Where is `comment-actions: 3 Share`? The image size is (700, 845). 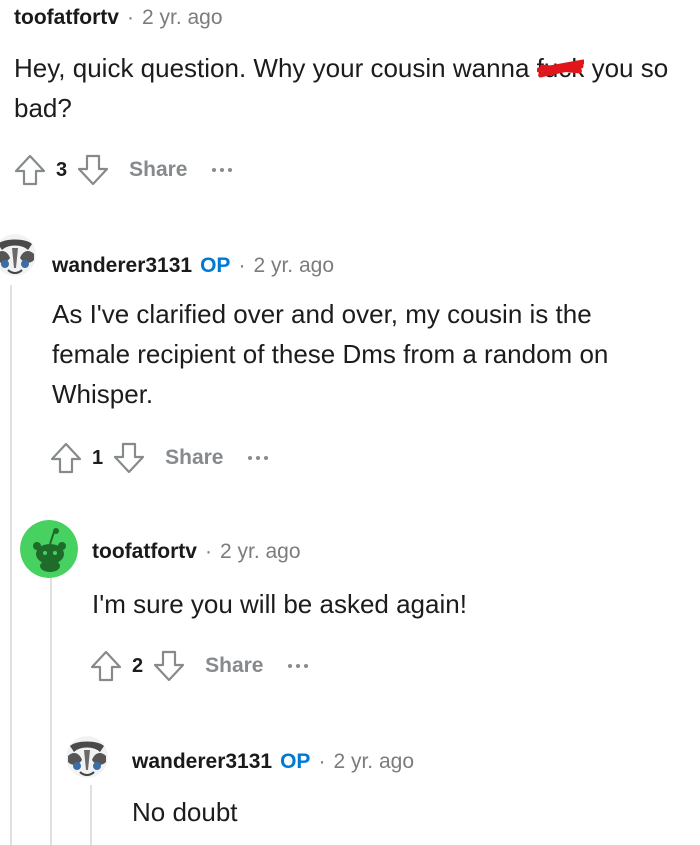 comment-actions: 3 Share is located at coordinates (122, 170).